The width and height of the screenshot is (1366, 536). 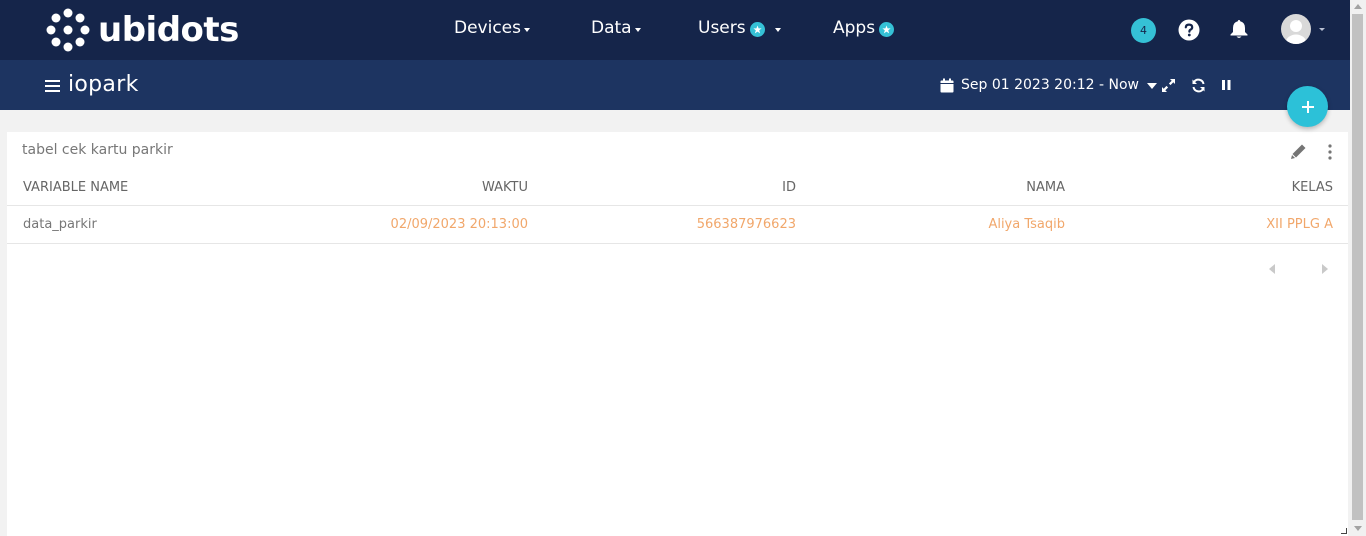 I want to click on dashboard-bar: iopark Sep 01 2023 20:12 - Now, so click(x=675, y=85).